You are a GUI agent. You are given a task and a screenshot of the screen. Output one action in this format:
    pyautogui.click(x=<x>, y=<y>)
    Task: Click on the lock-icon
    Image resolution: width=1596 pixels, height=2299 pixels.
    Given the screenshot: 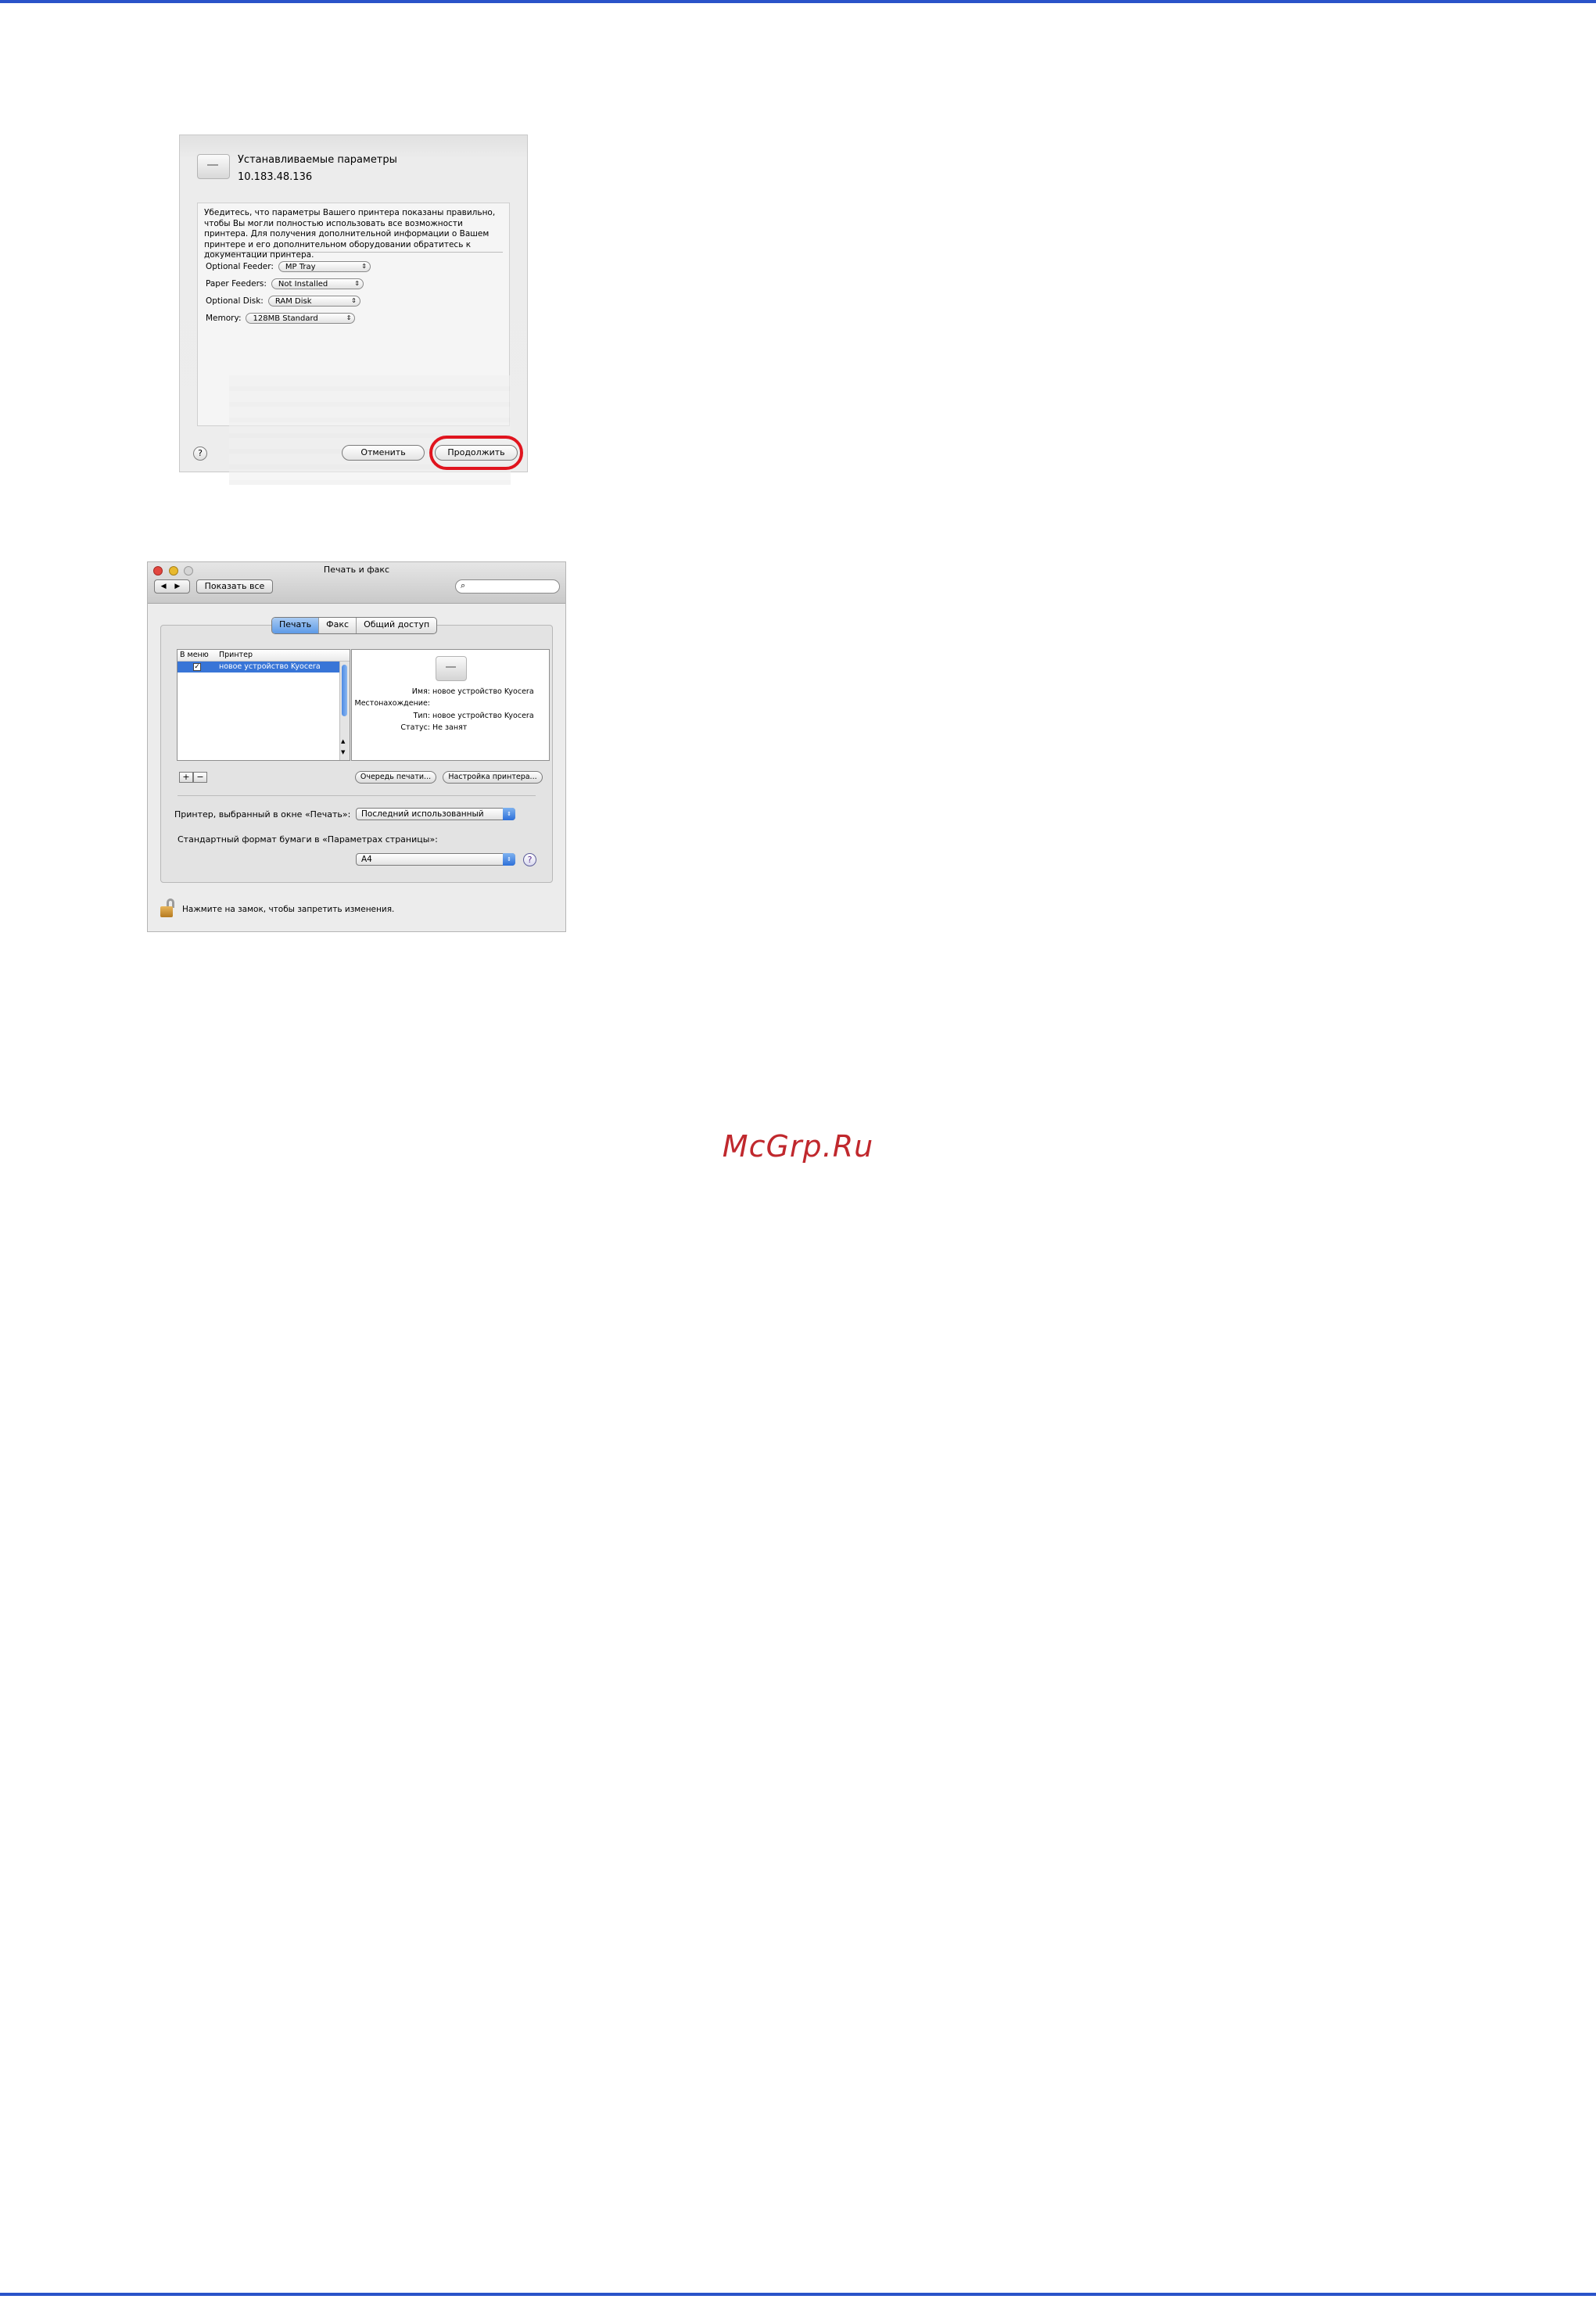 What is the action you would take?
    pyautogui.click(x=169, y=908)
    